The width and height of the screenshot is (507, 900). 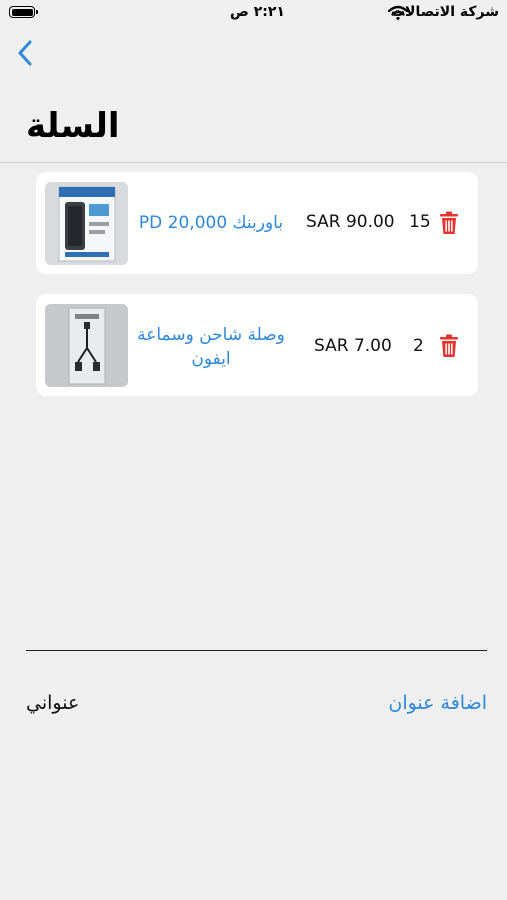 What do you see at coordinates (437, 703) in the screenshot?
I see `add-address-button: اضافة عنوان` at bounding box center [437, 703].